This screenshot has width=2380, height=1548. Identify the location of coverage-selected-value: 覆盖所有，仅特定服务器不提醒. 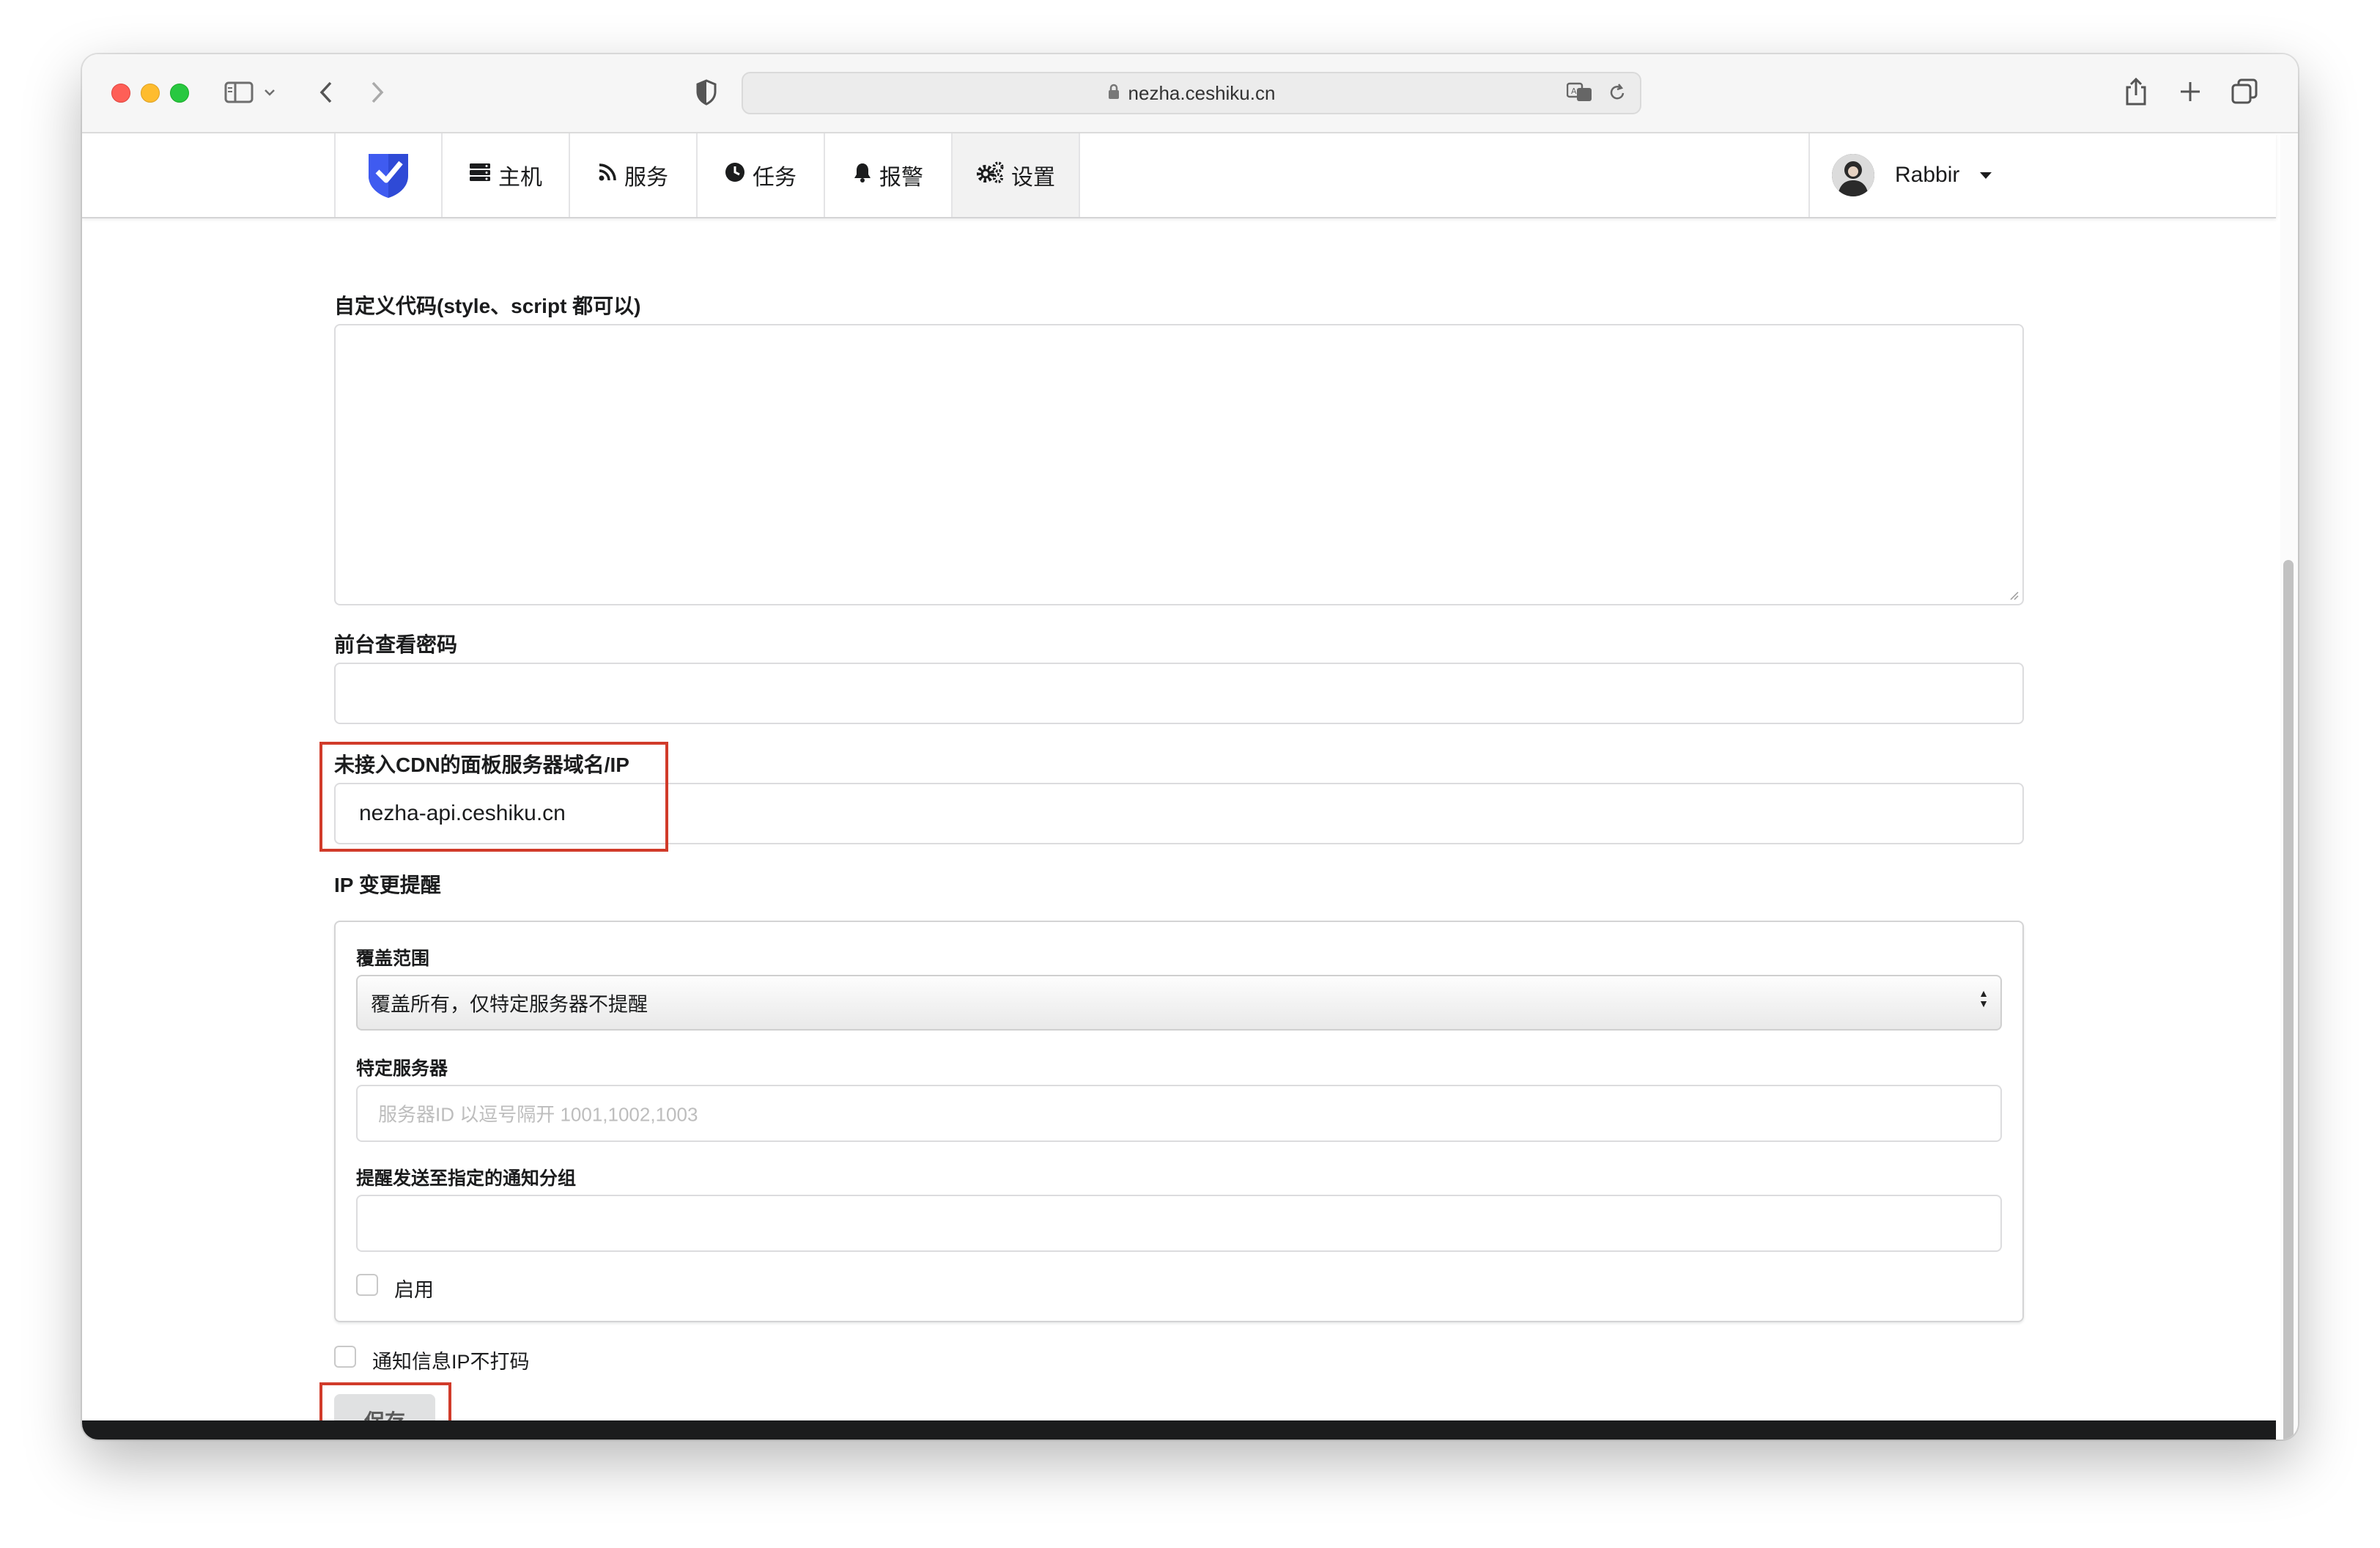
(509, 1004).